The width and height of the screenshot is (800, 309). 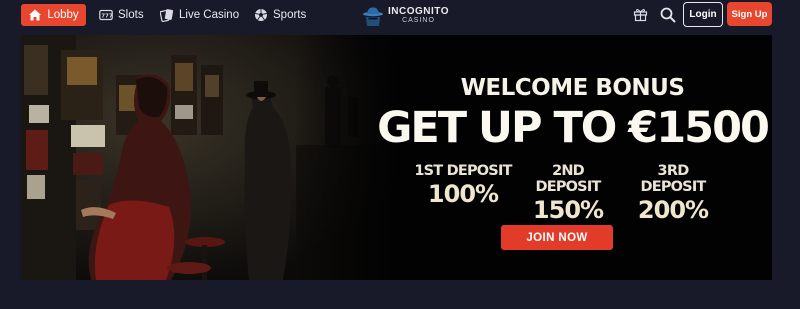 What do you see at coordinates (167, 15) in the screenshot?
I see `cards-icon` at bounding box center [167, 15].